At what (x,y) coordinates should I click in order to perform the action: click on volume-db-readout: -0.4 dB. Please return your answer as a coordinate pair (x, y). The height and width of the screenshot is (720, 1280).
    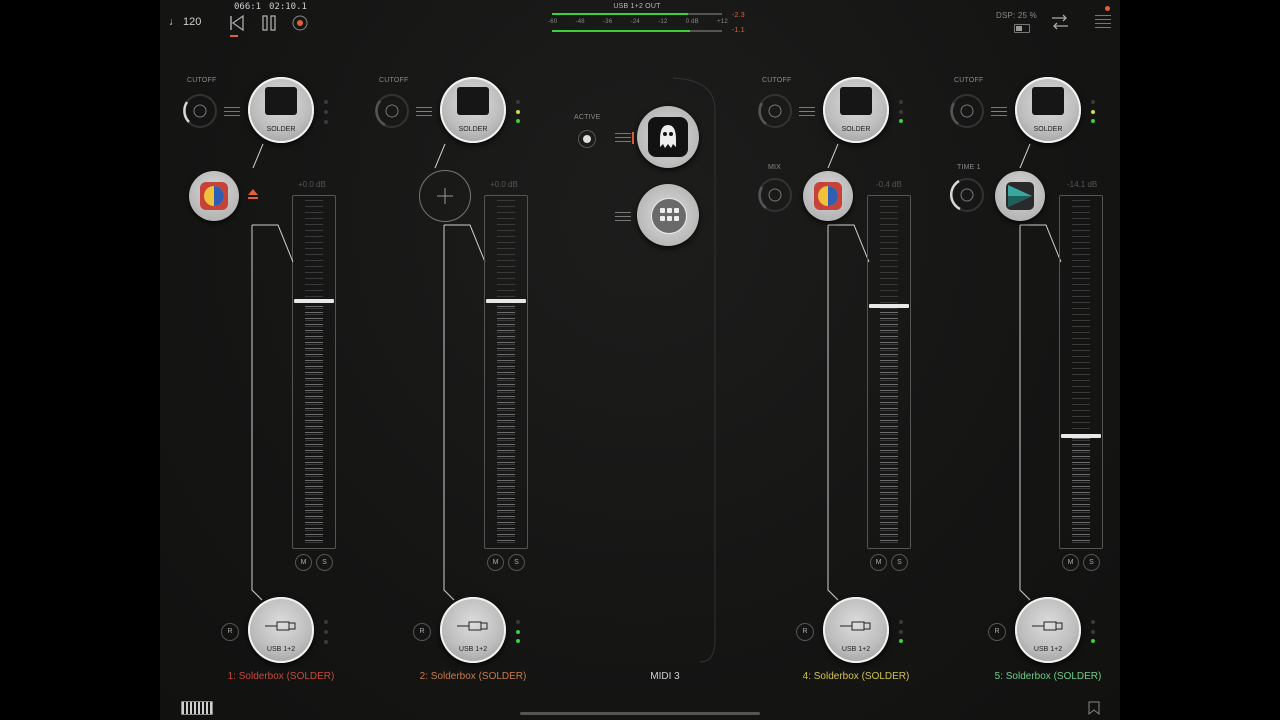
    Looking at the image, I should click on (889, 184).